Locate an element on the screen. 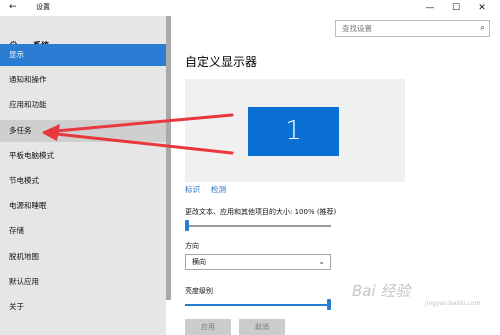 The width and height of the screenshot is (500, 335). orientation-select: 横向 ⌄ is located at coordinates (258, 262).